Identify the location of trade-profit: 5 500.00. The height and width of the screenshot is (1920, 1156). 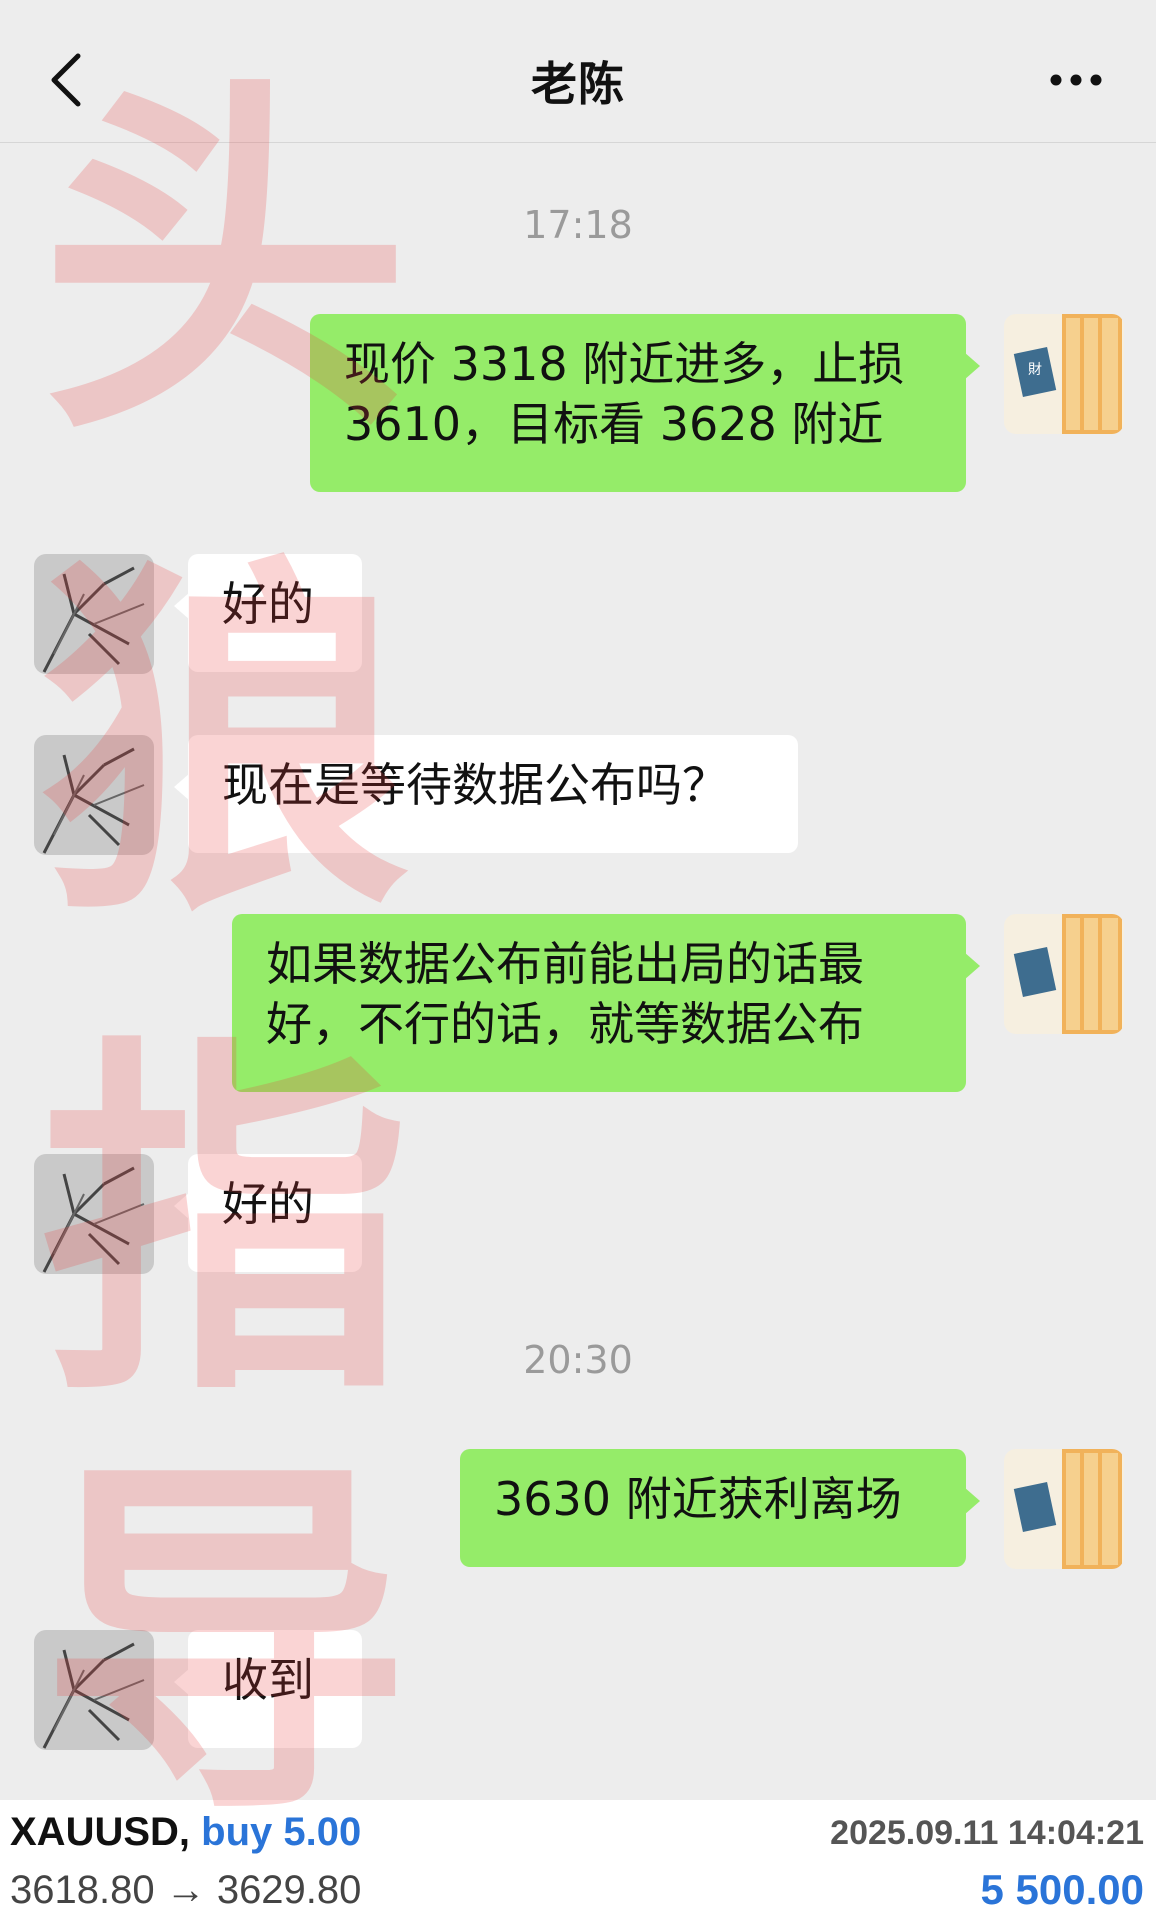
(1062, 1889).